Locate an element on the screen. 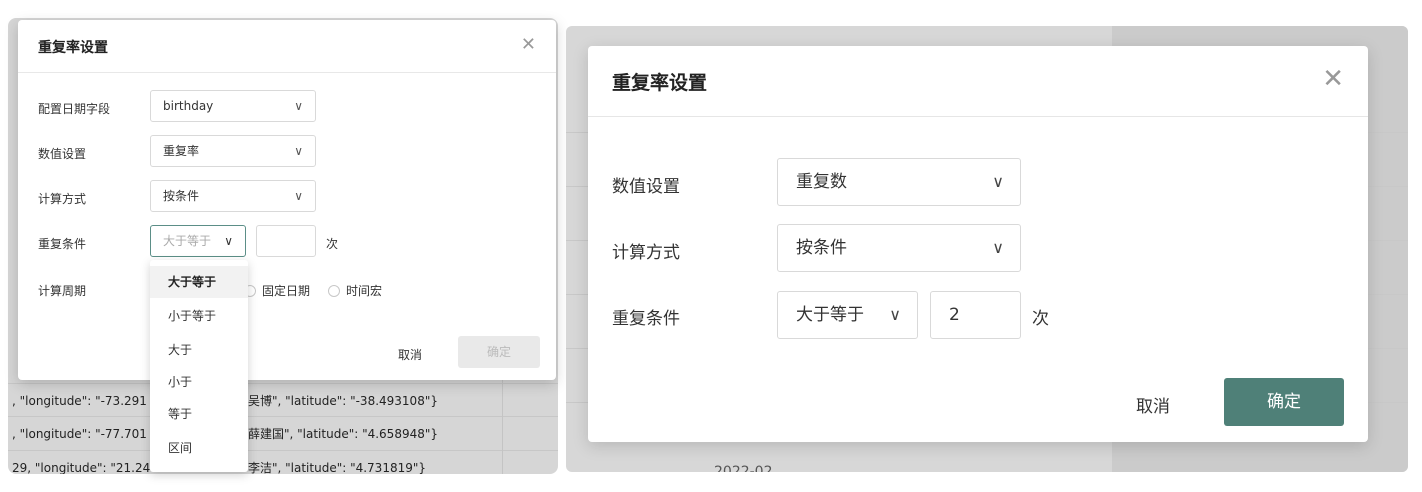 This screenshot has height=492, width=1422. dropdown-option: 区间 is located at coordinates (199, 448).